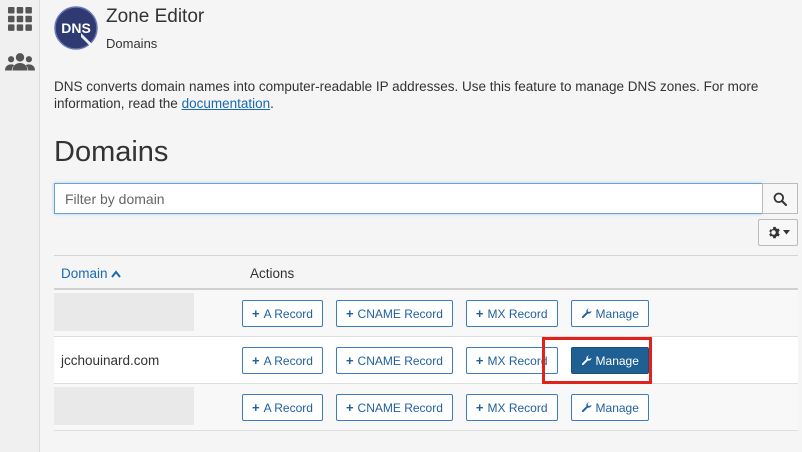 The image size is (802, 452). Describe the element at coordinates (111, 152) in the screenshot. I see `page-title: Domains` at that location.